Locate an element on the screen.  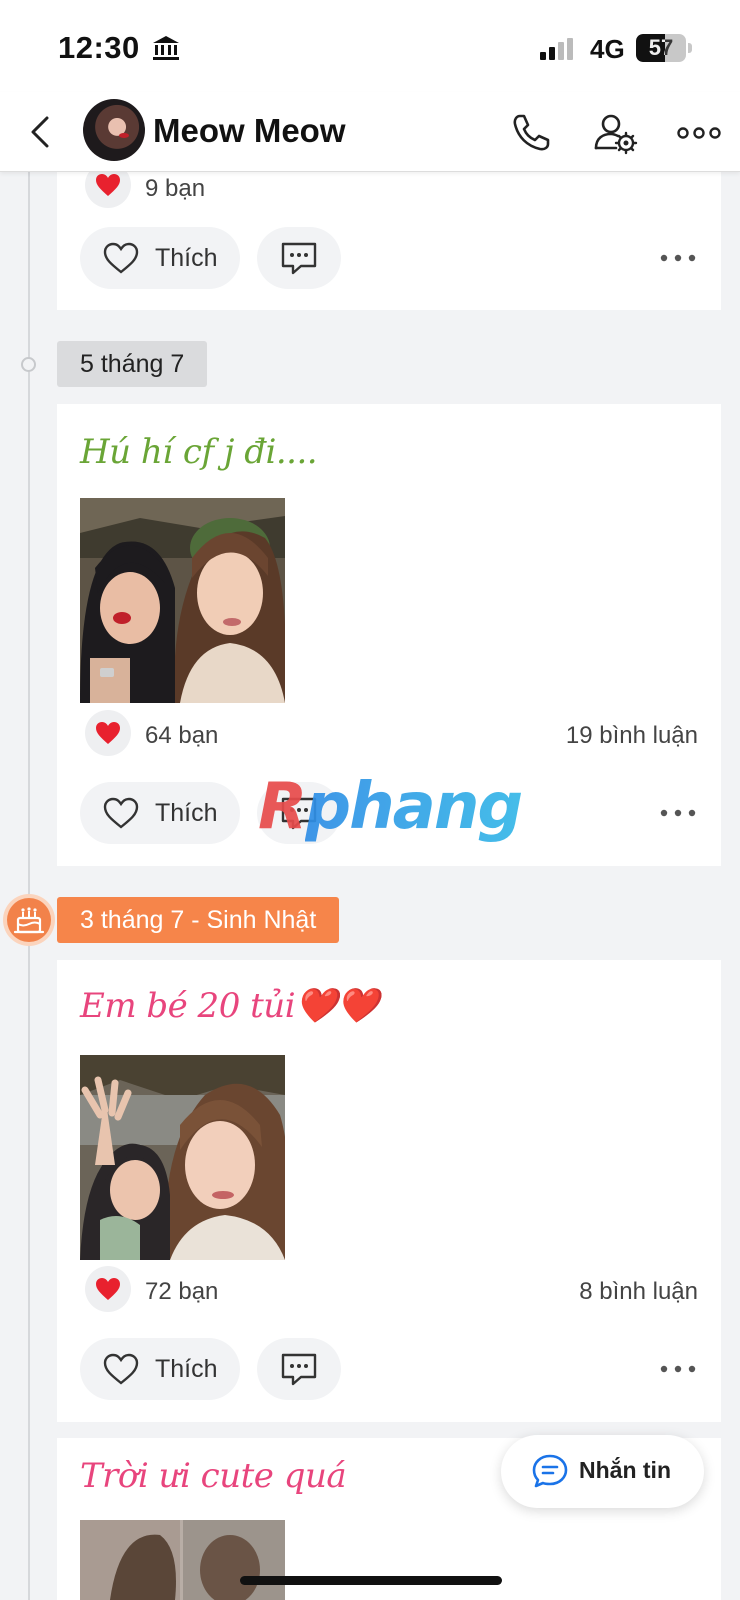
chat-bubble-icon is located at coordinates (550, 1471).